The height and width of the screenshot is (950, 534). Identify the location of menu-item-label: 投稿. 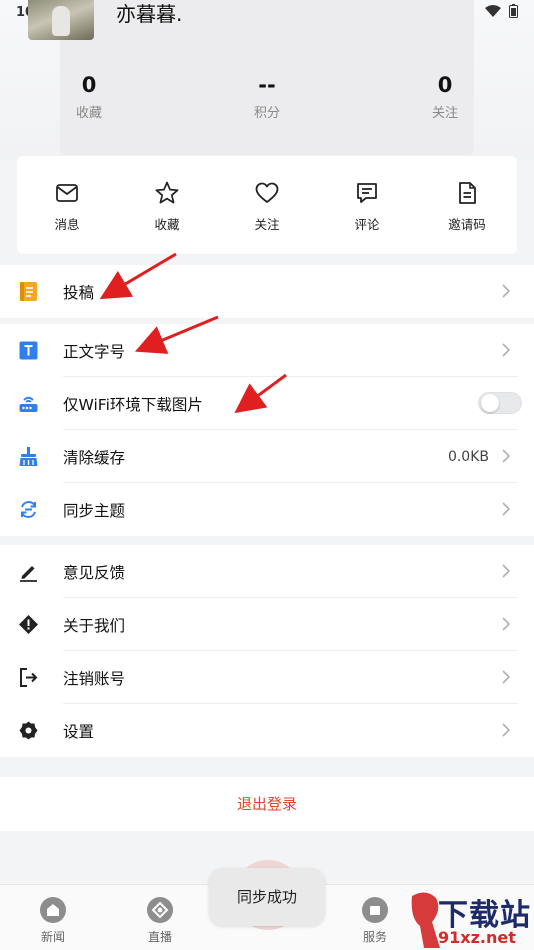
(79, 292).